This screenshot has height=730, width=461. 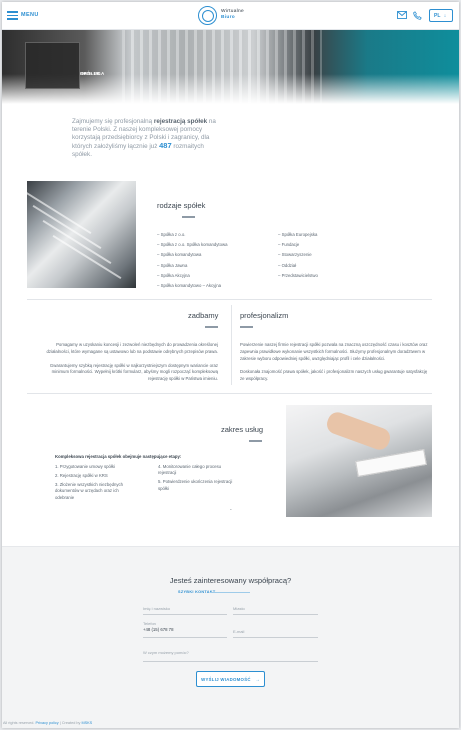 I want to click on message-field: W czym możemy pomóc?, so click(x=230, y=655).